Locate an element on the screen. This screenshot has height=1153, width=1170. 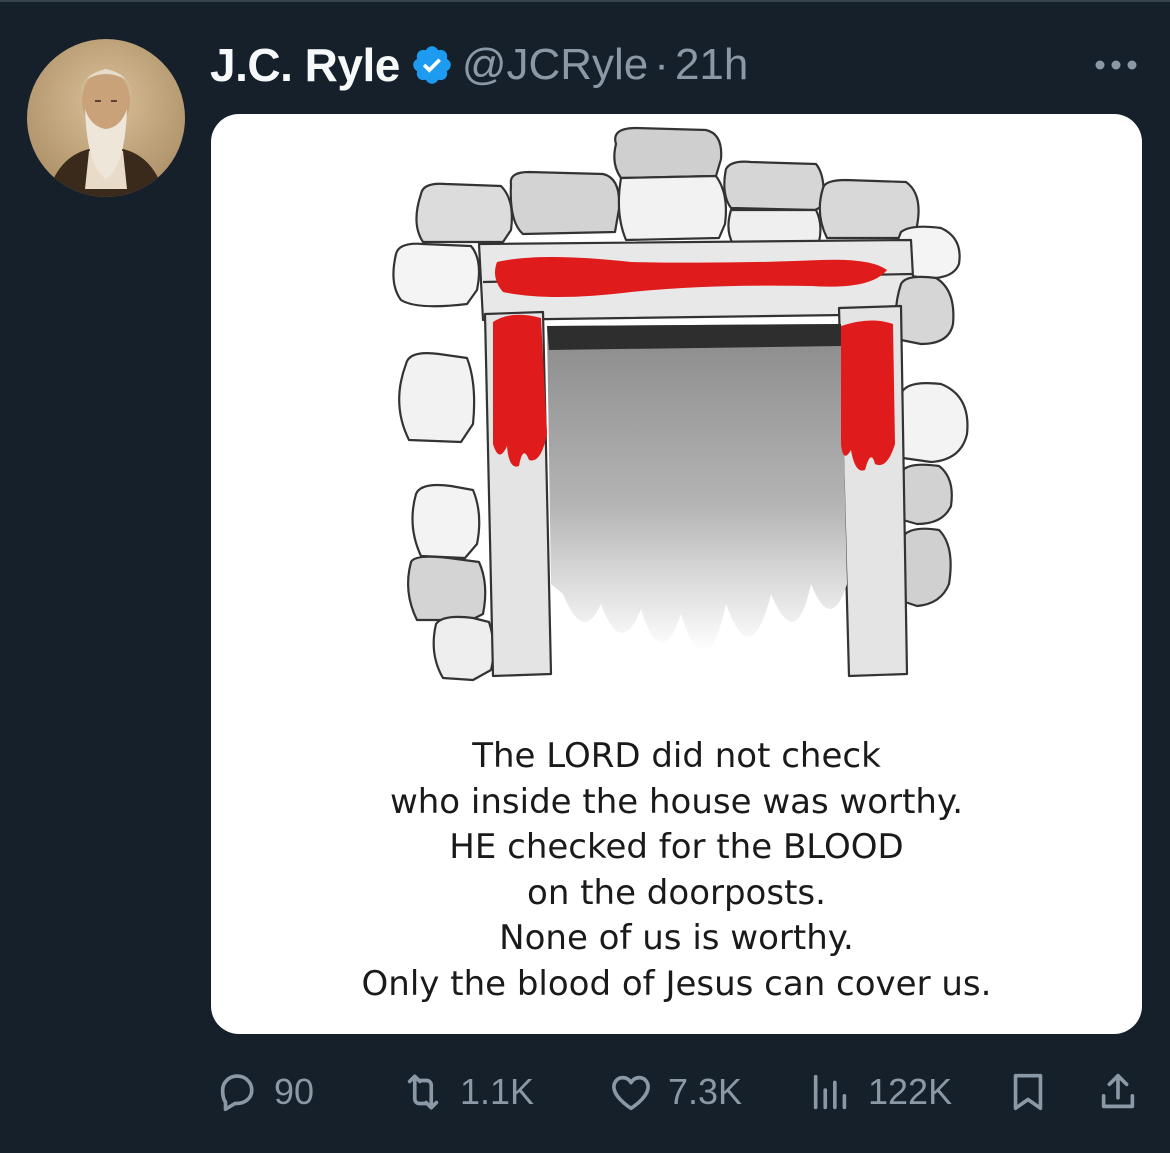
avatar is located at coordinates (106, 118).